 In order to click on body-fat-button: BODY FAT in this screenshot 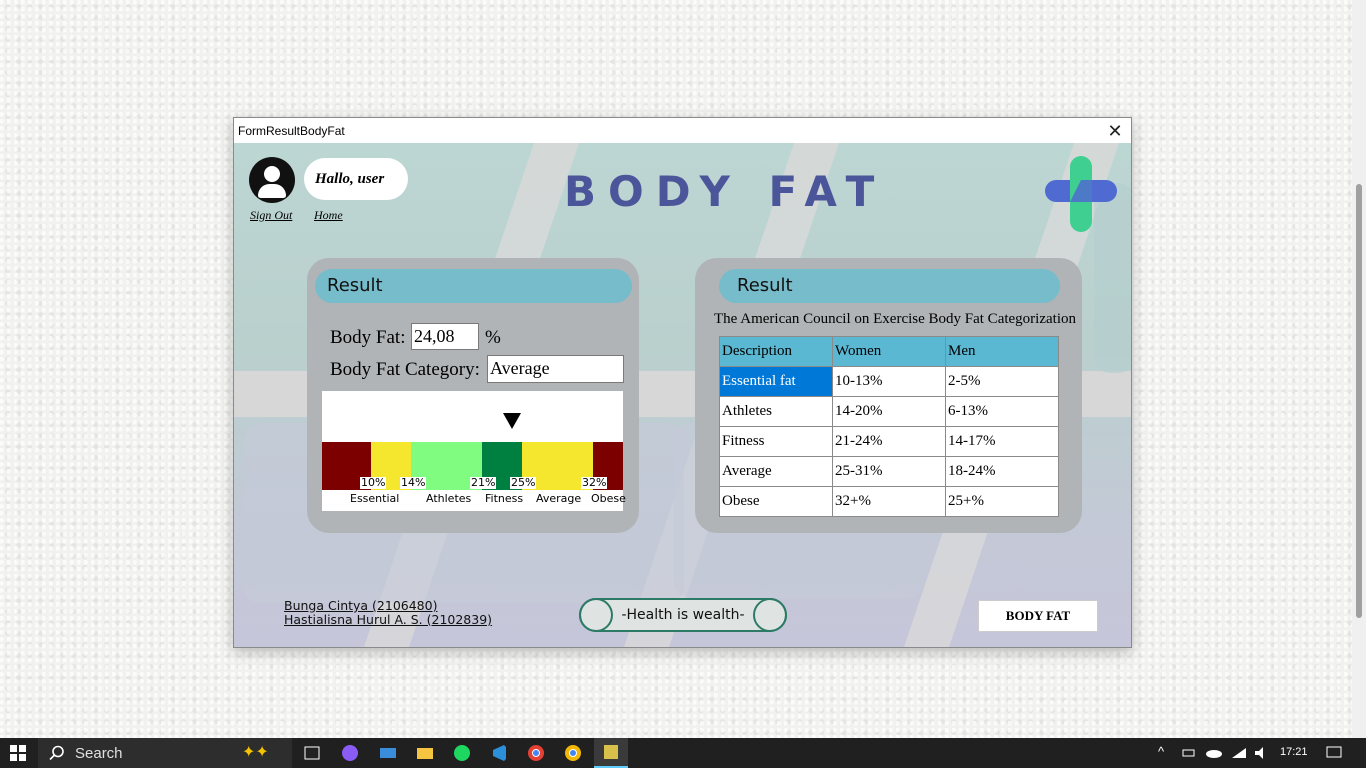, I will do `click(1038, 616)`.